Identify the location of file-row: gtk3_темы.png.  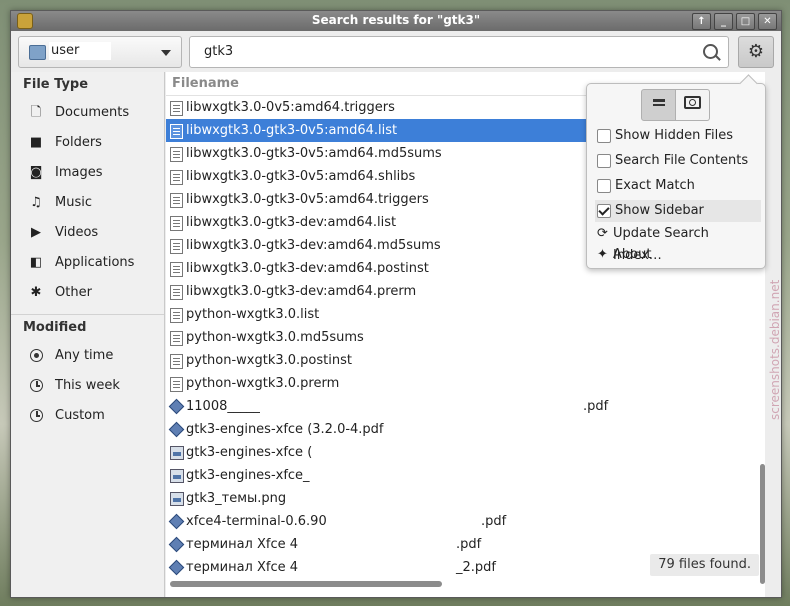
(465, 498).